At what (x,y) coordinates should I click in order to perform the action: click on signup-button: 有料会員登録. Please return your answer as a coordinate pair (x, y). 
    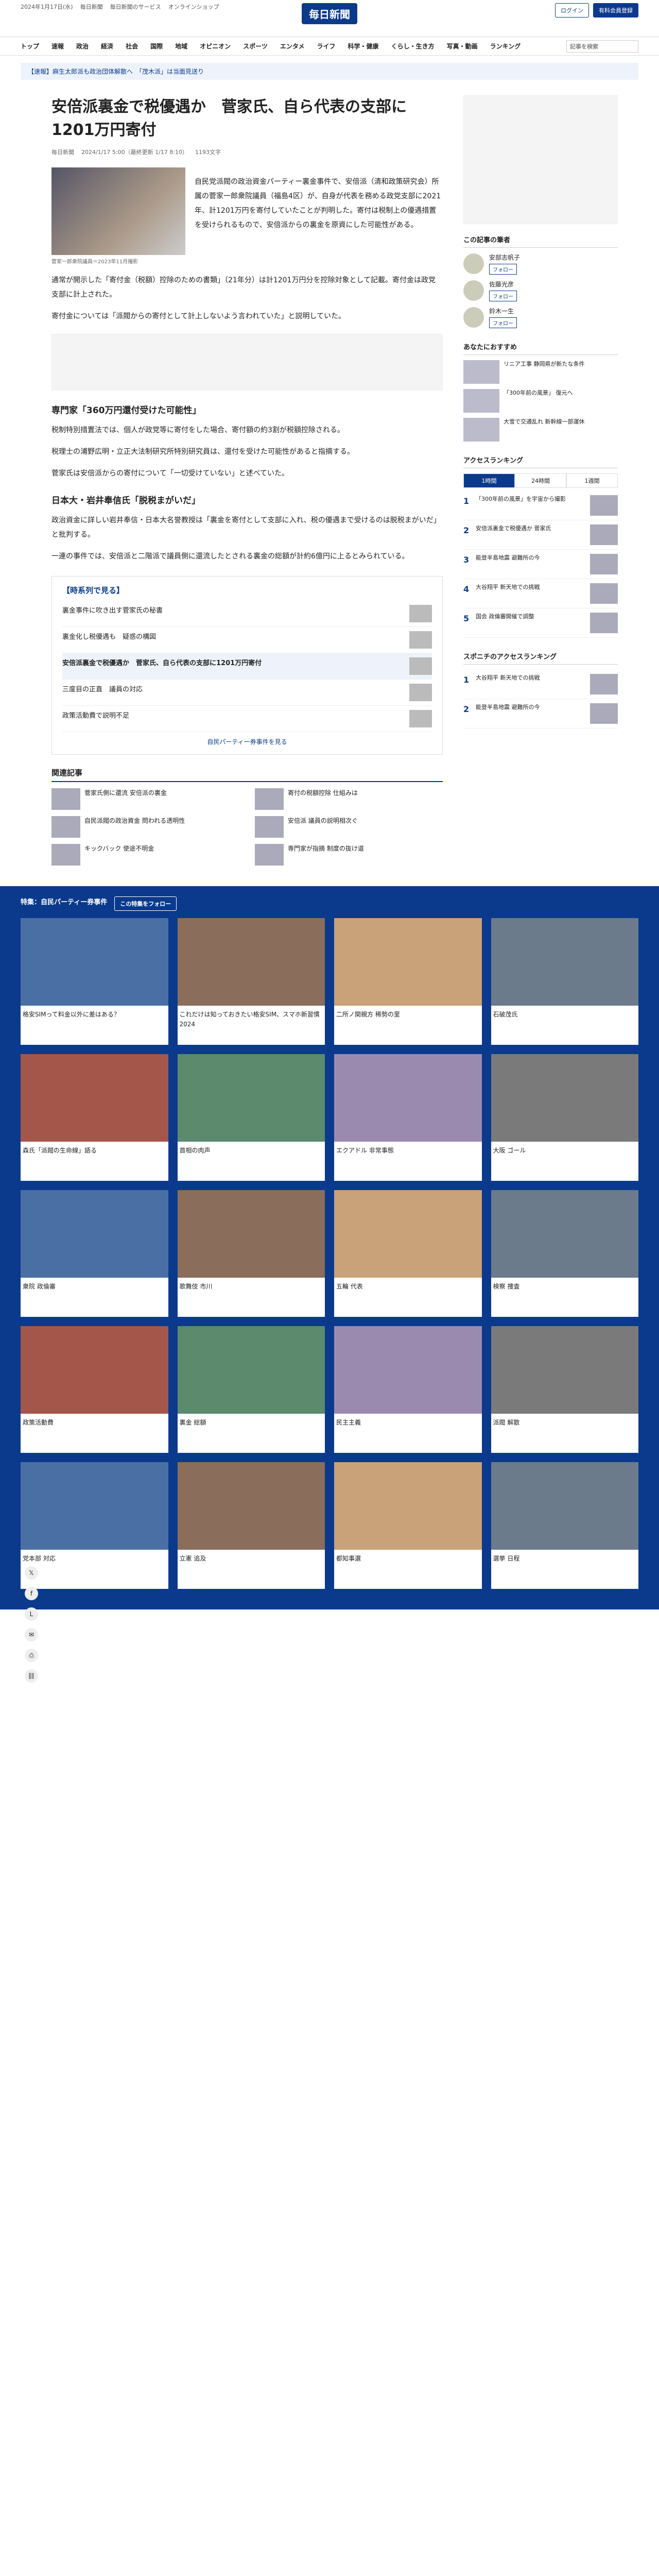
    Looking at the image, I should click on (615, 10).